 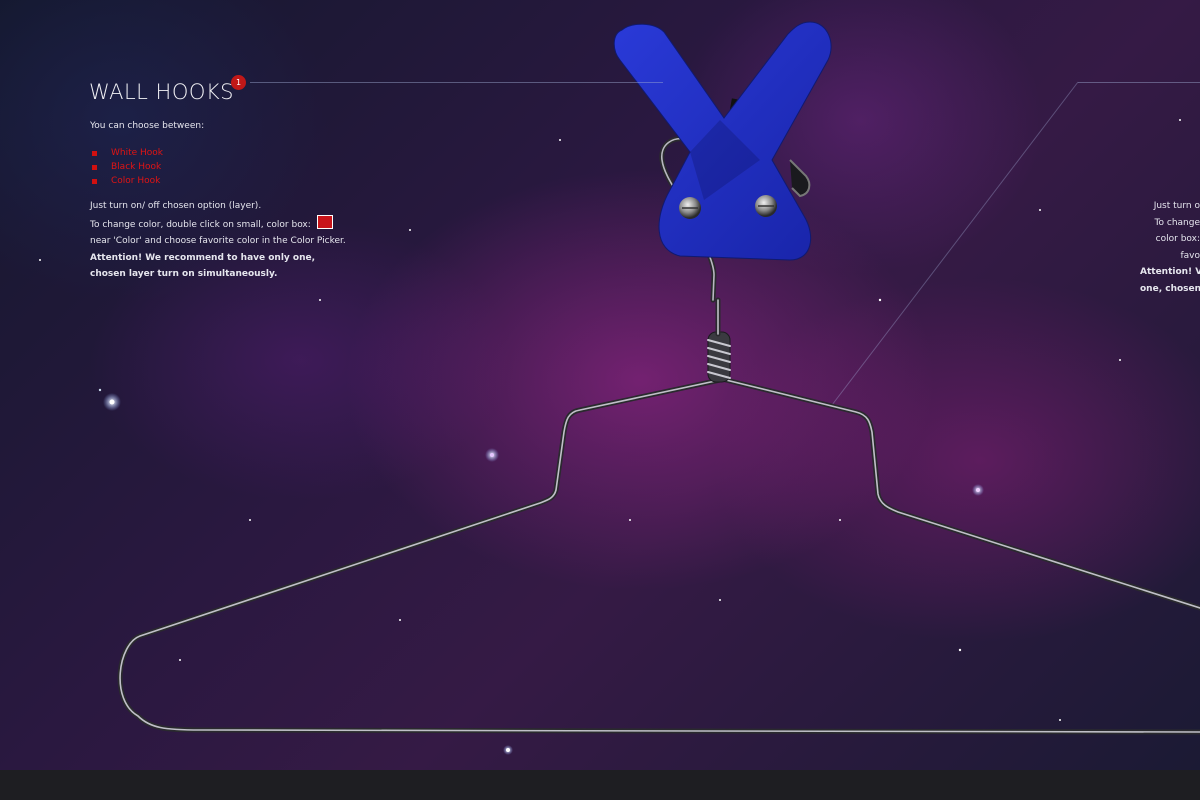 I want to click on list-item: White Hook, so click(x=127, y=153).